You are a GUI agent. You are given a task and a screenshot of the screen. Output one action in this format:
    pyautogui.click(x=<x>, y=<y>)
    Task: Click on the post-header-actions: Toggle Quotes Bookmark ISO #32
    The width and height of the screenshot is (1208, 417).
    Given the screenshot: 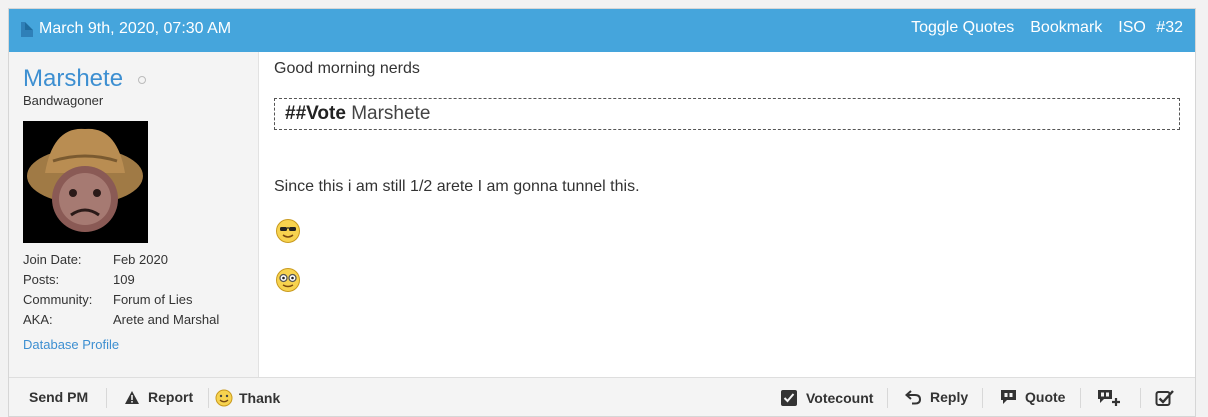 What is the action you would take?
    pyautogui.click(x=1047, y=28)
    